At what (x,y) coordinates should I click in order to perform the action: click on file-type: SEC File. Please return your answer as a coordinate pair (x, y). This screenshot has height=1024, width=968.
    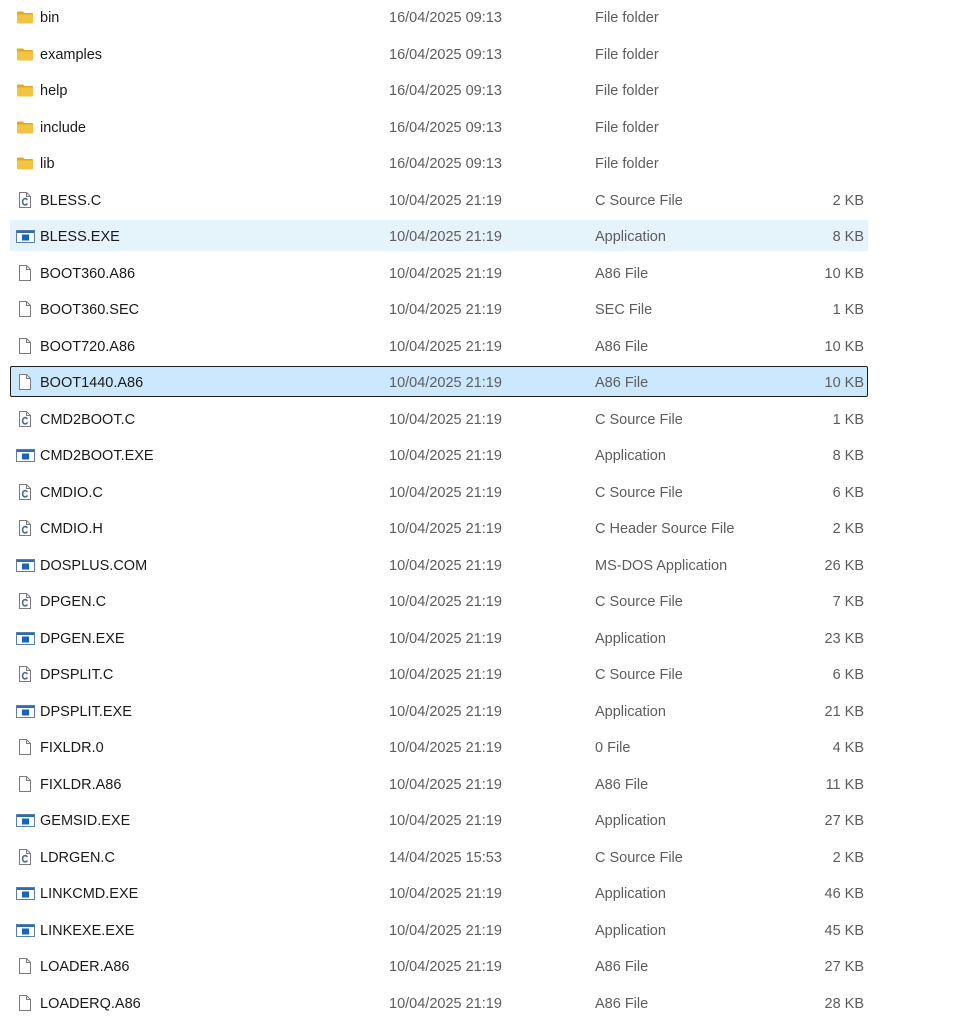
    Looking at the image, I should click on (624, 310).